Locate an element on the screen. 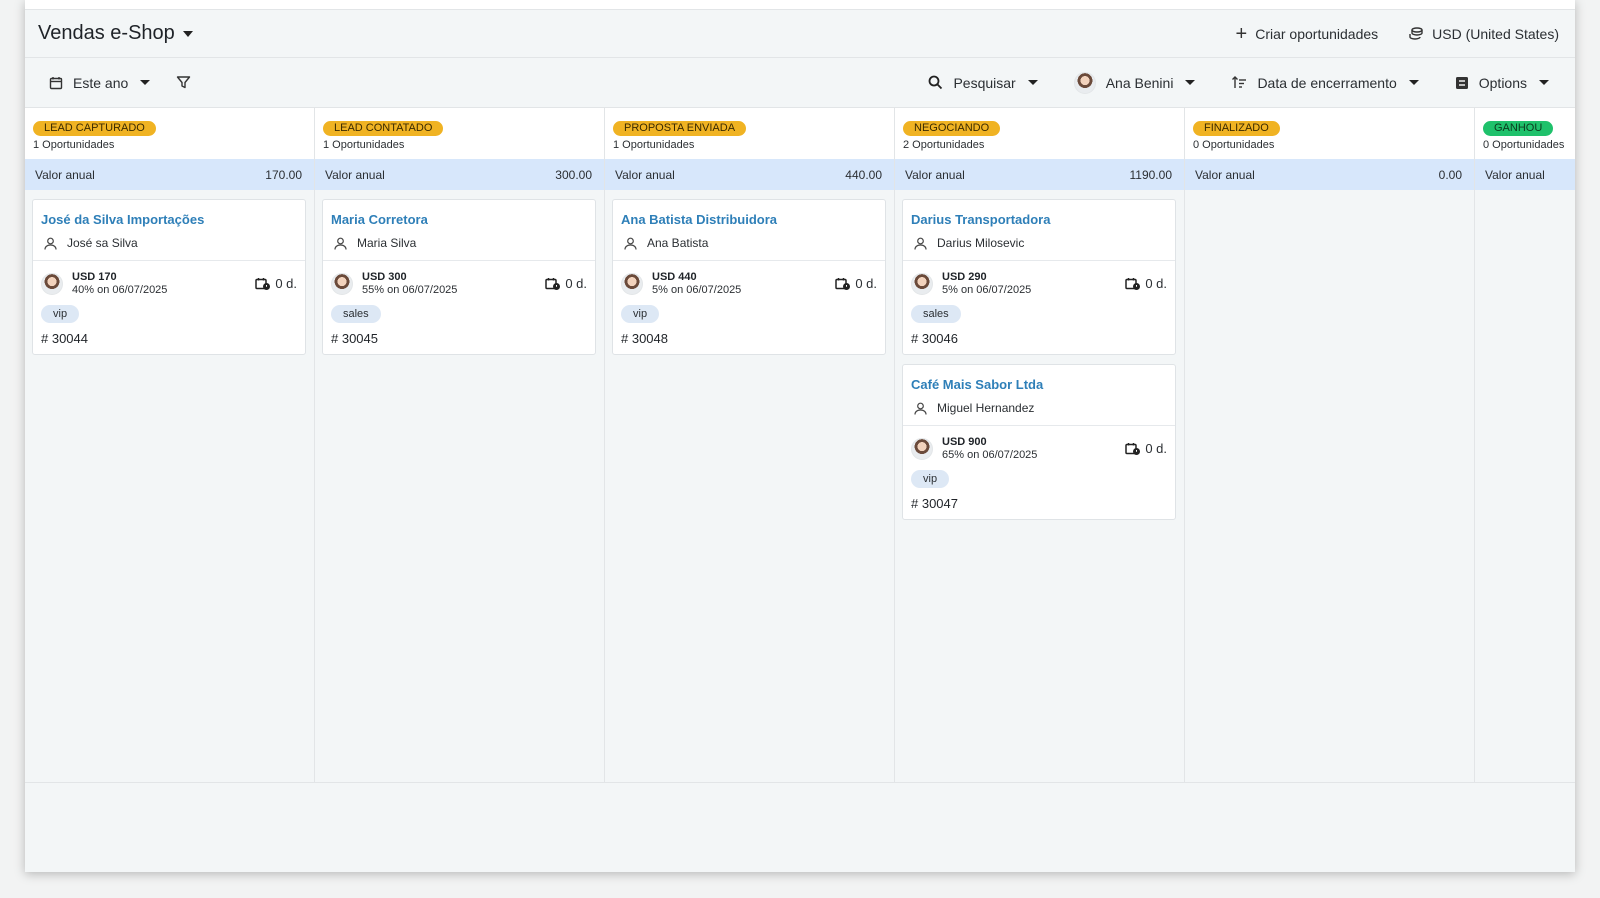 This screenshot has width=1600, height=898. options-icon is located at coordinates (1462, 83).